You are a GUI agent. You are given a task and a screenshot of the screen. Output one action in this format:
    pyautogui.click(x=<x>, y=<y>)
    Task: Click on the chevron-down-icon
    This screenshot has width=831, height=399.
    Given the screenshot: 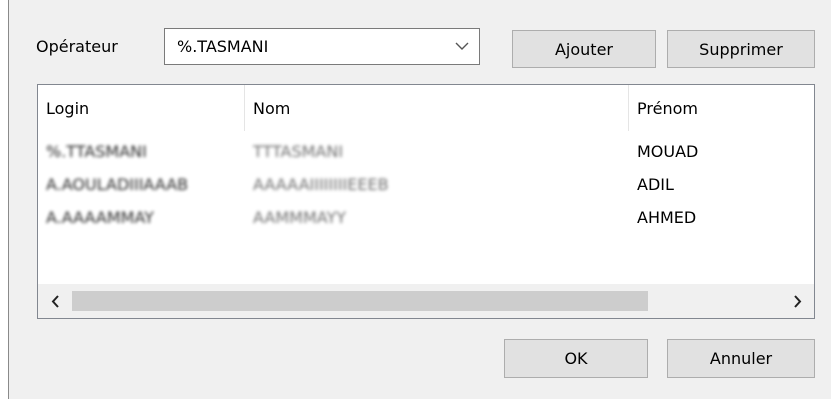 What is the action you would take?
    pyautogui.click(x=462, y=46)
    